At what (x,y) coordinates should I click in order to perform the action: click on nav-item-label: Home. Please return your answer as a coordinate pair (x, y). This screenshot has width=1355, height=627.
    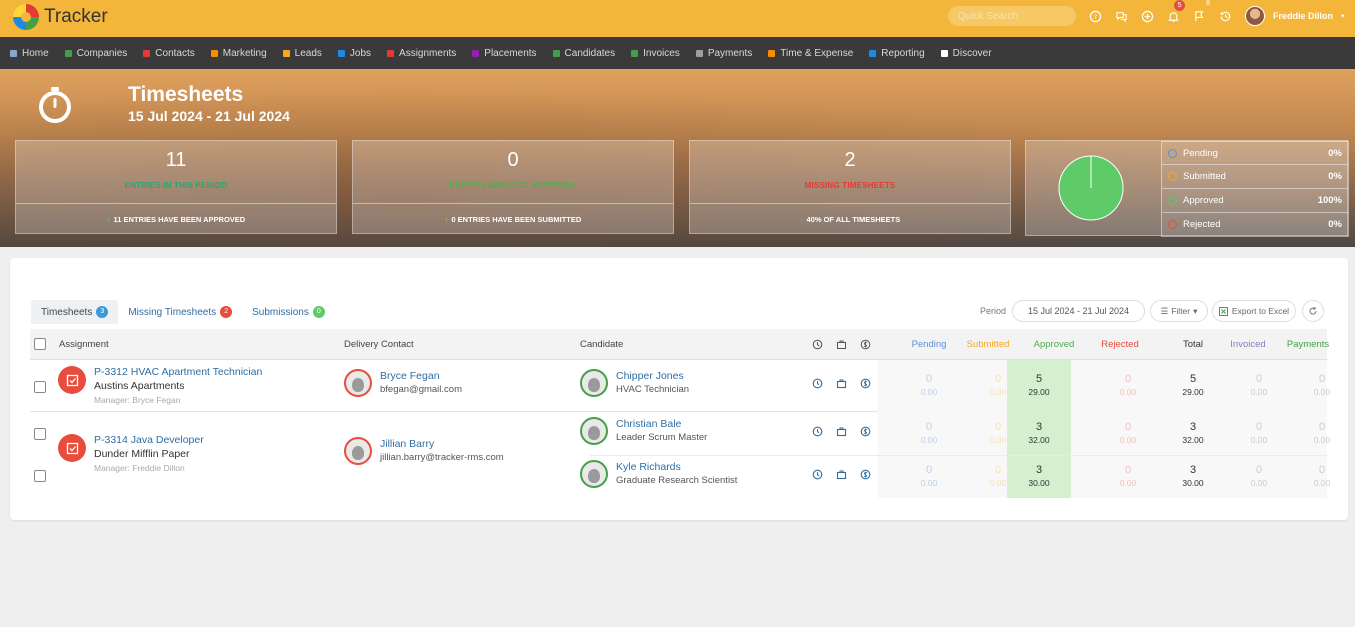
    Looking at the image, I should click on (35, 53).